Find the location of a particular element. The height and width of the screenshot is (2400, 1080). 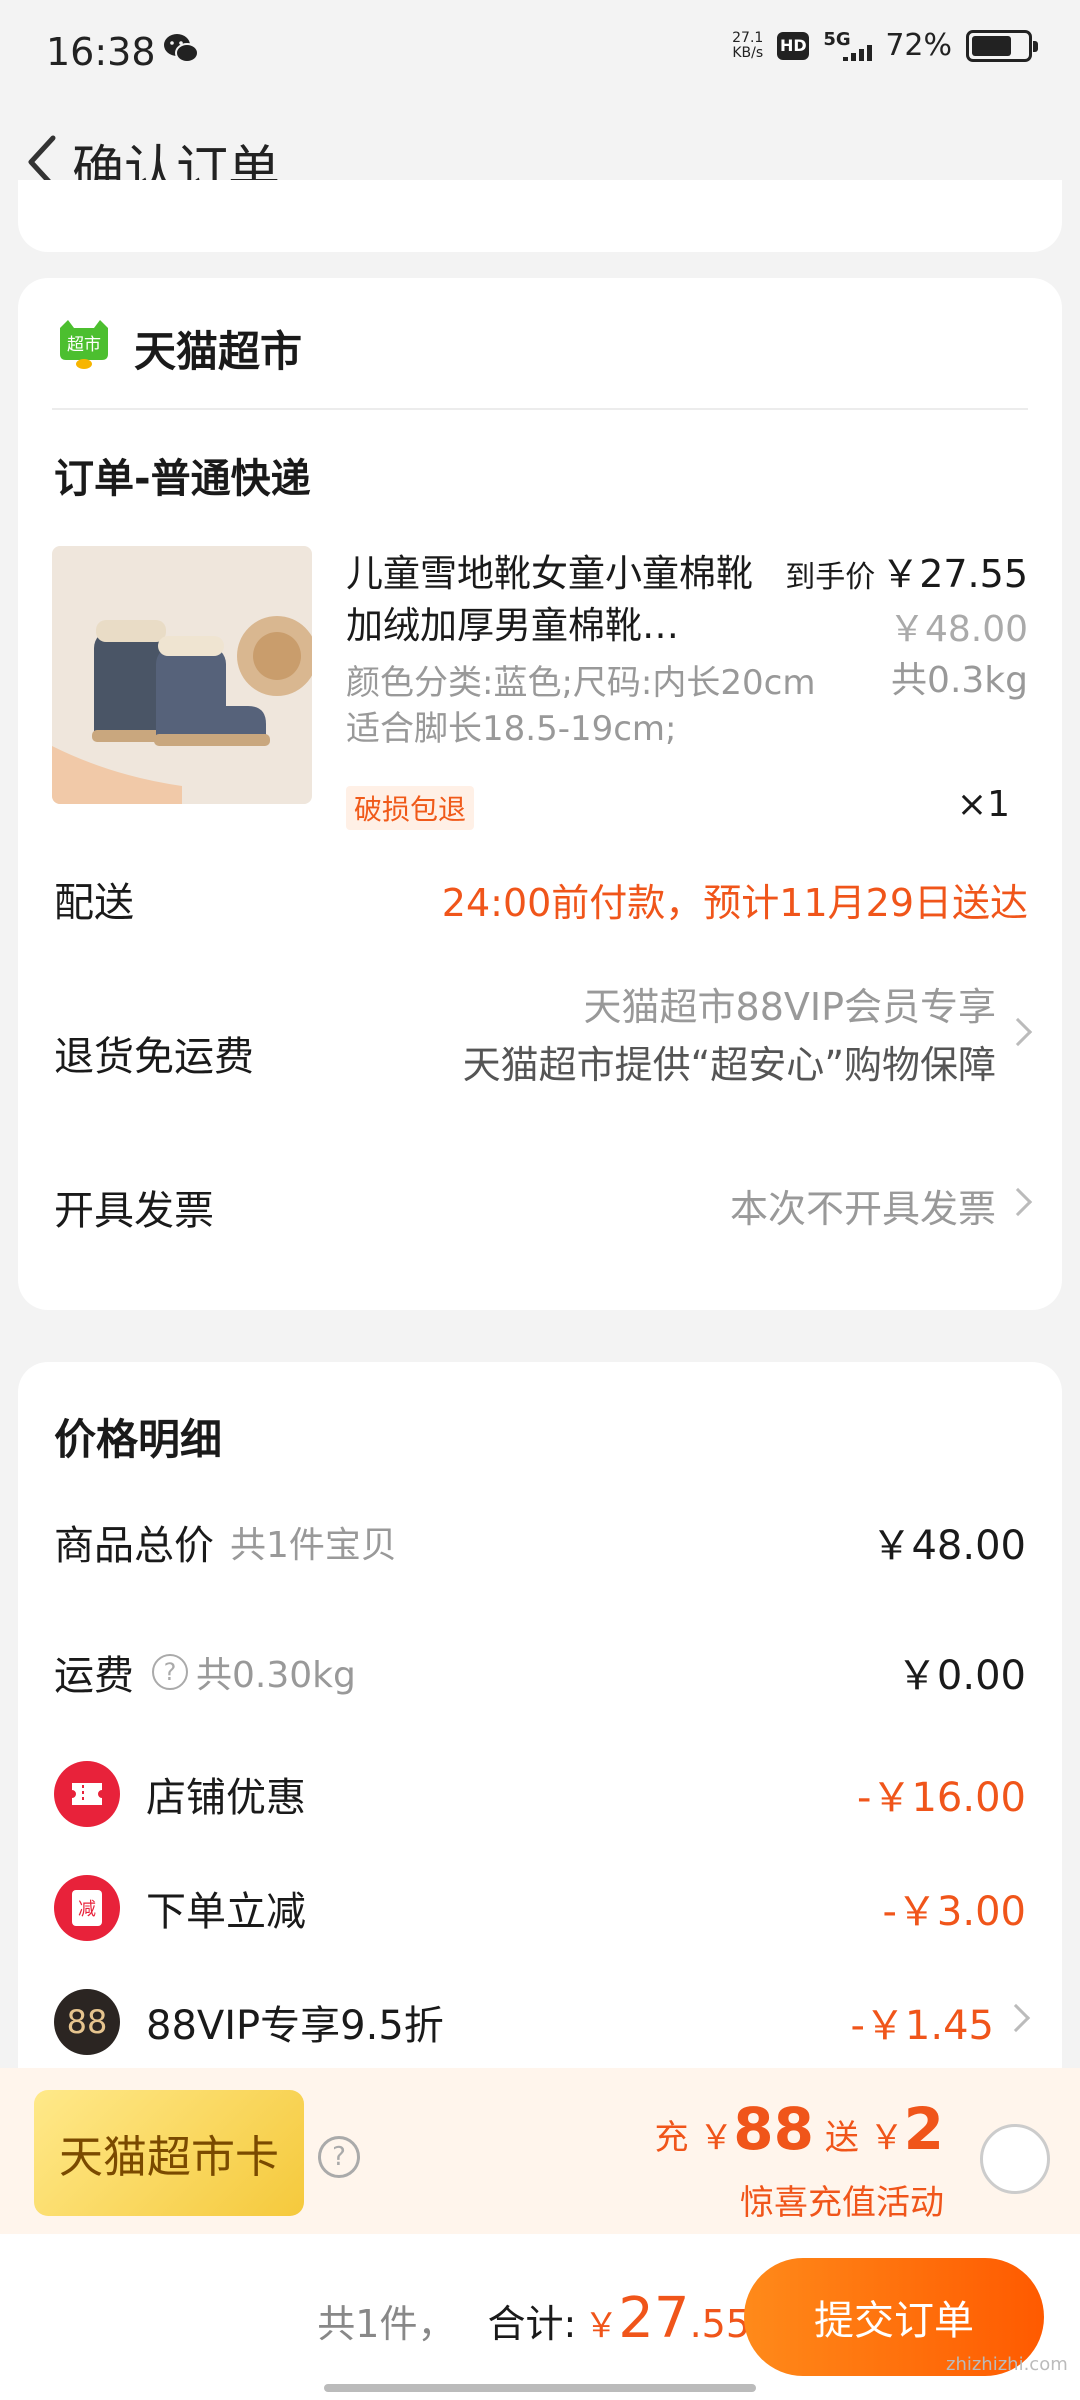

tmall-supermarket-logo: 超市 is located at coordinates (84, 344).